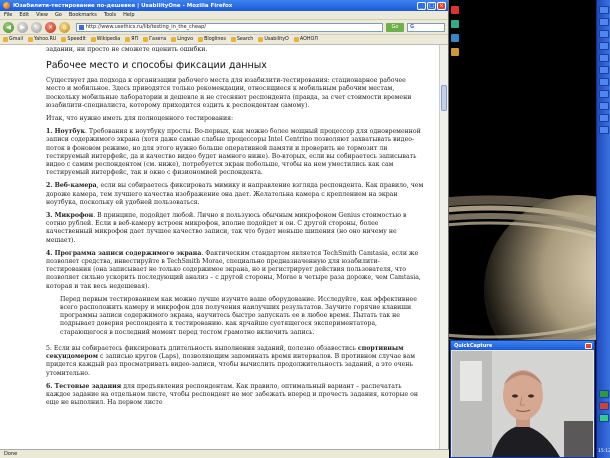 This screenshot has height=458, width=610. I want to click on reload-icon: ↻, so click(36, 27).